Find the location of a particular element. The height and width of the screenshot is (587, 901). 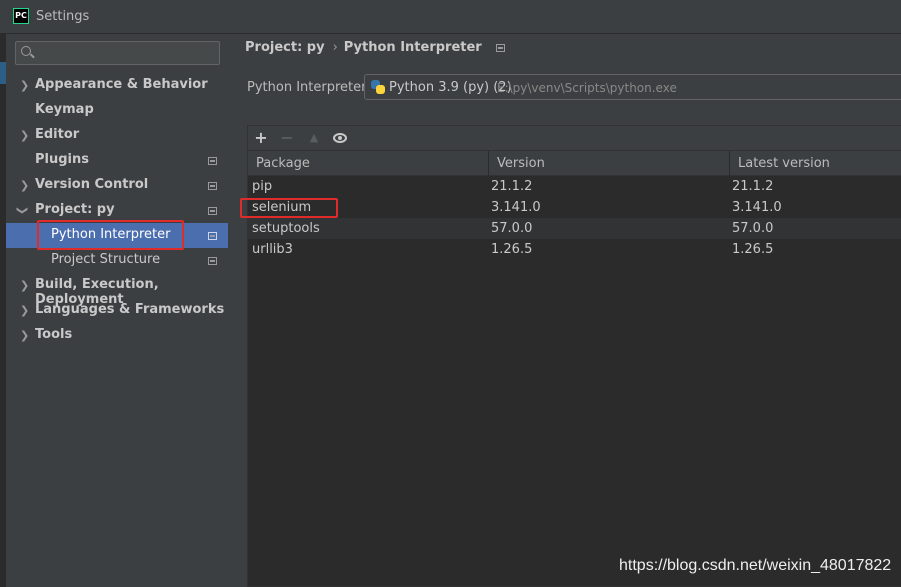

sidebar-item-label: Appearance & Behavior is located at coordinates (121, 84).